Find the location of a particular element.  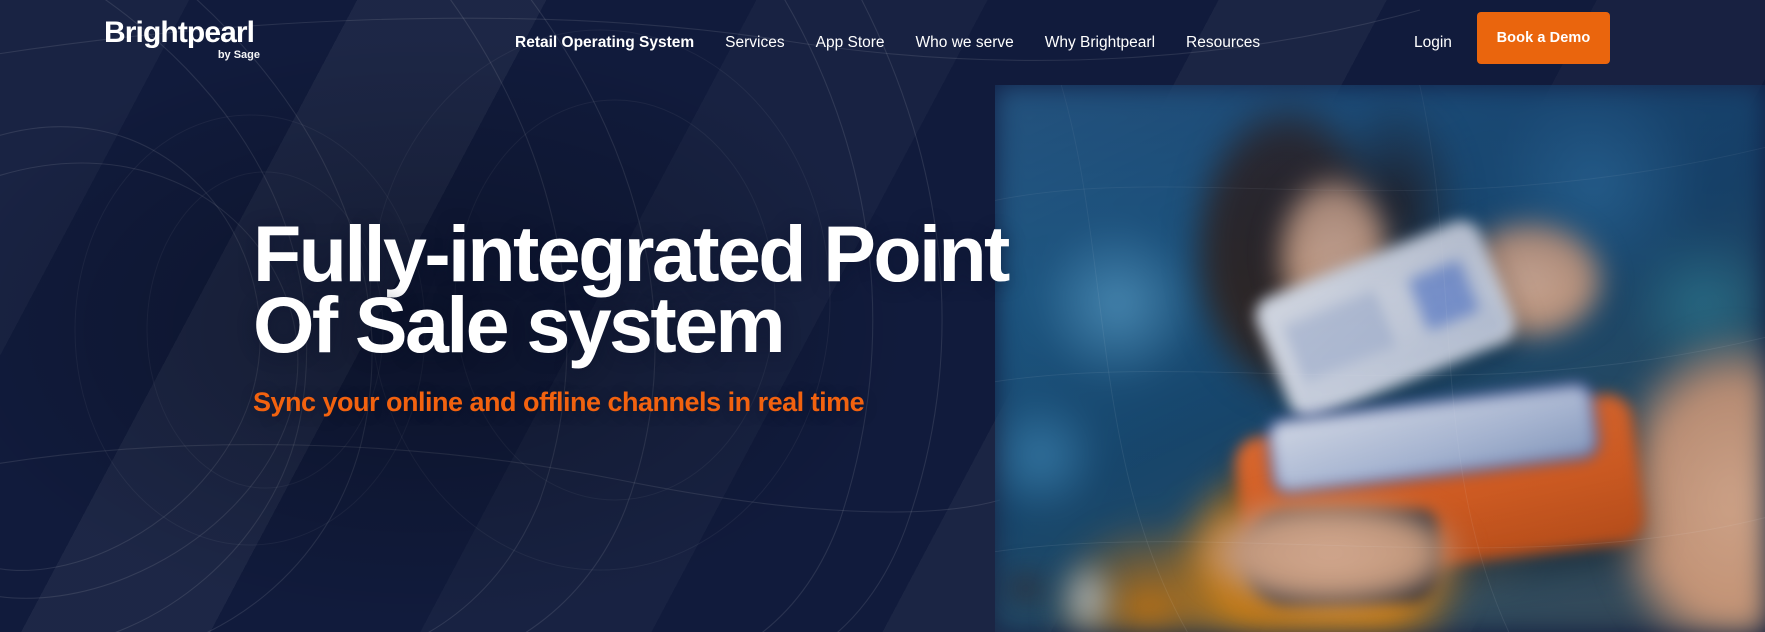

nav-item-who-we-serve: Who we serve is located at coordinates (965, 43).